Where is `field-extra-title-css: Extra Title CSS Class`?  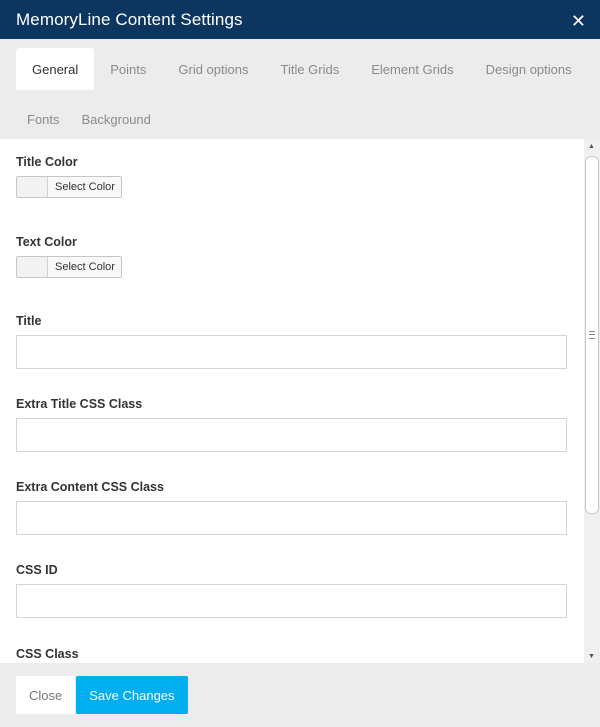
field-extra-title-css: Extra Title CSS Class is located at coordinates (291, 410).